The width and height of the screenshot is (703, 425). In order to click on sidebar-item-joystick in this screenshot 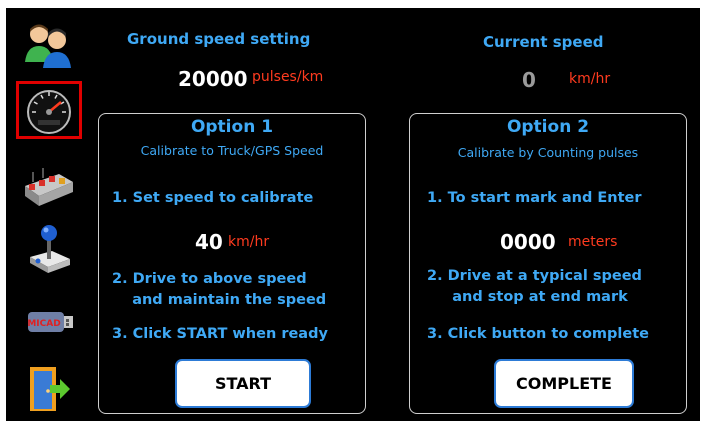, I will do `click(49, 249)`.